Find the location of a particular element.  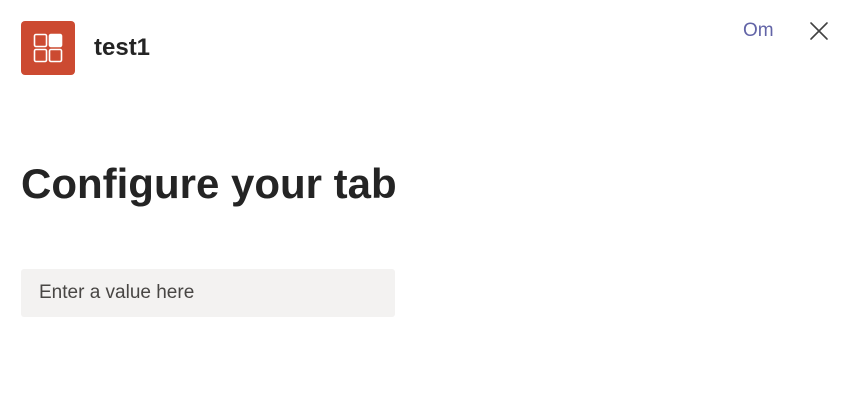

close-button is located at coordinates (819, 31).